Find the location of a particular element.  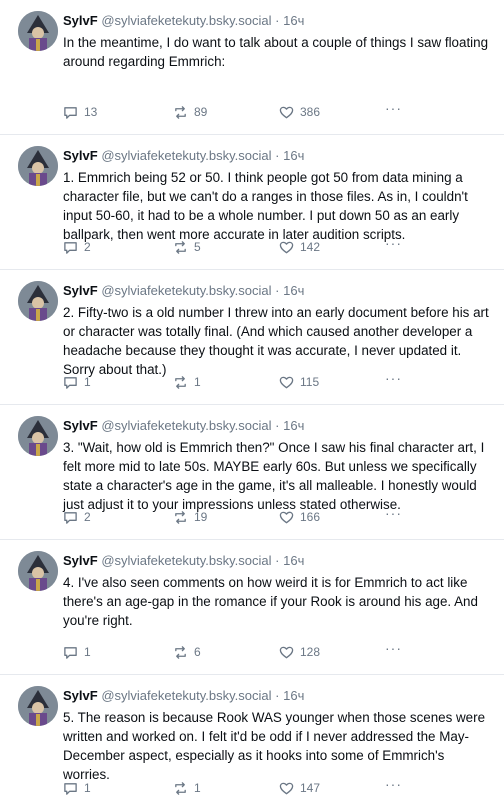

like-count: 166 is located at coordinates (310, 517).